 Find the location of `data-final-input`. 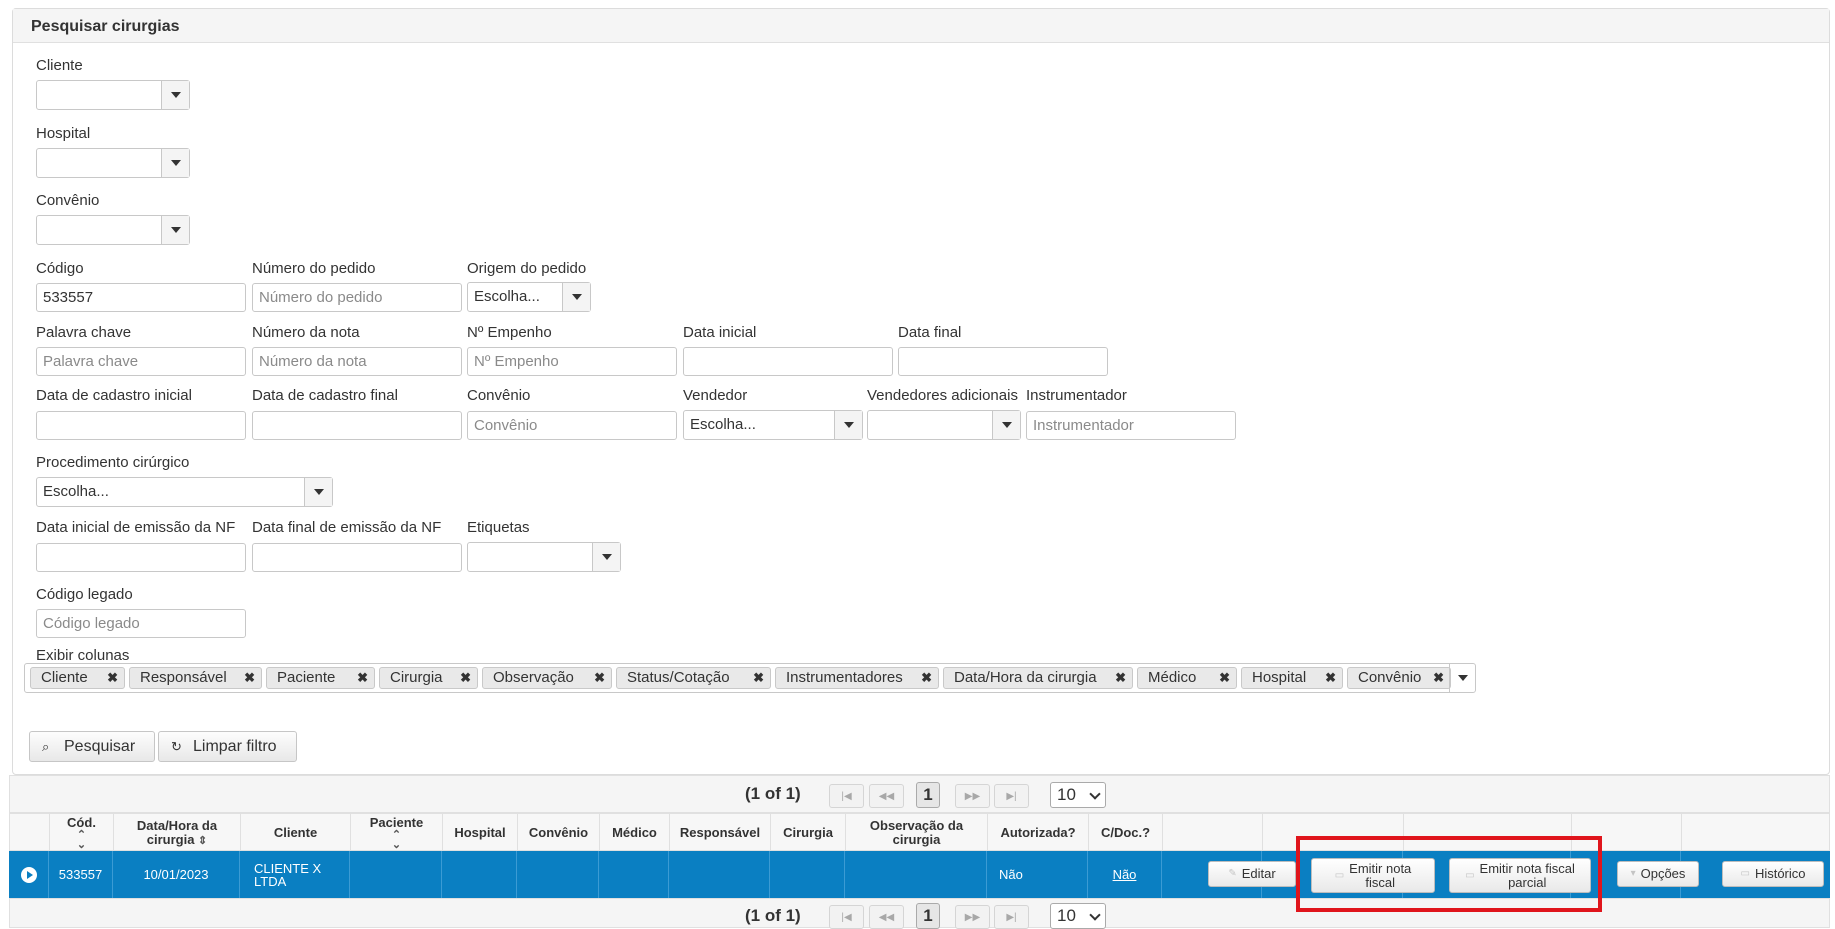

data-final-input is located at coordinates (1003, 361).